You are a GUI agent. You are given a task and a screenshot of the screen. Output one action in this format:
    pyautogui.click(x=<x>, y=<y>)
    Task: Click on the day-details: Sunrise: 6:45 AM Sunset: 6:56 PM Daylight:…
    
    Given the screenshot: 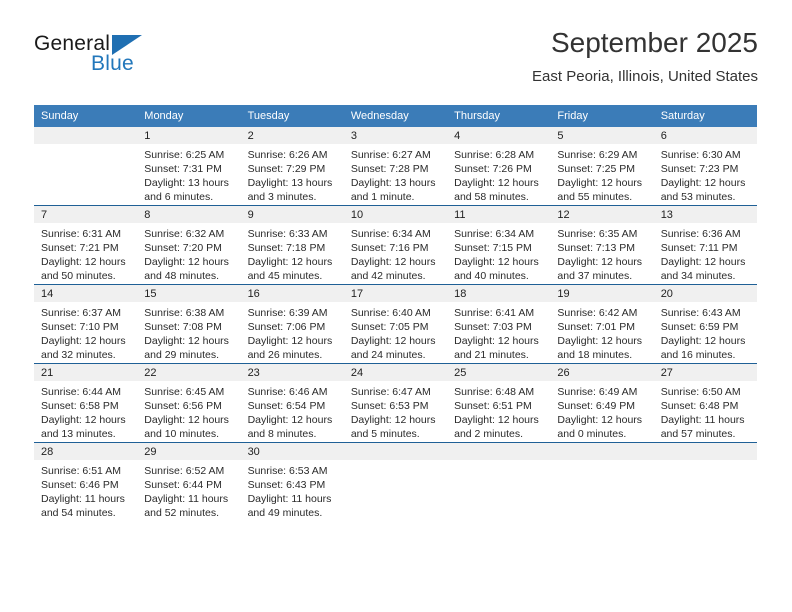 What is the action you would take?
    pyautogui.click(x=188, y=411)
    